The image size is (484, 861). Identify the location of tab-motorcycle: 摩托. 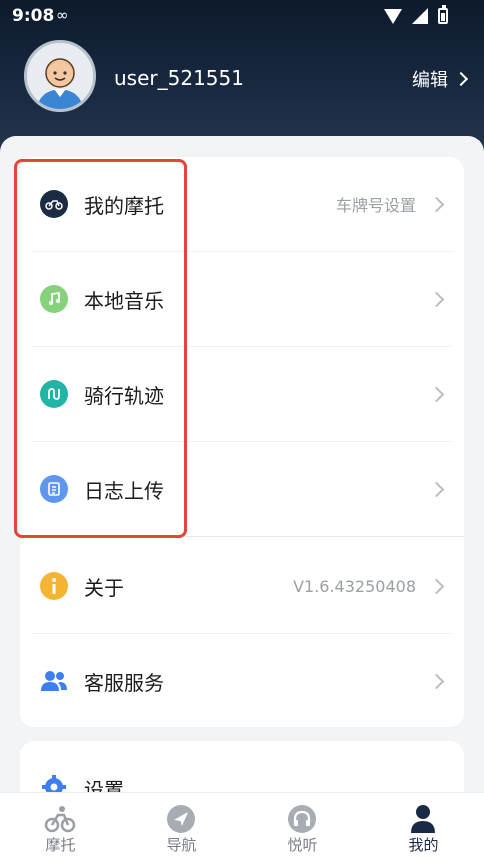
(60, 827).